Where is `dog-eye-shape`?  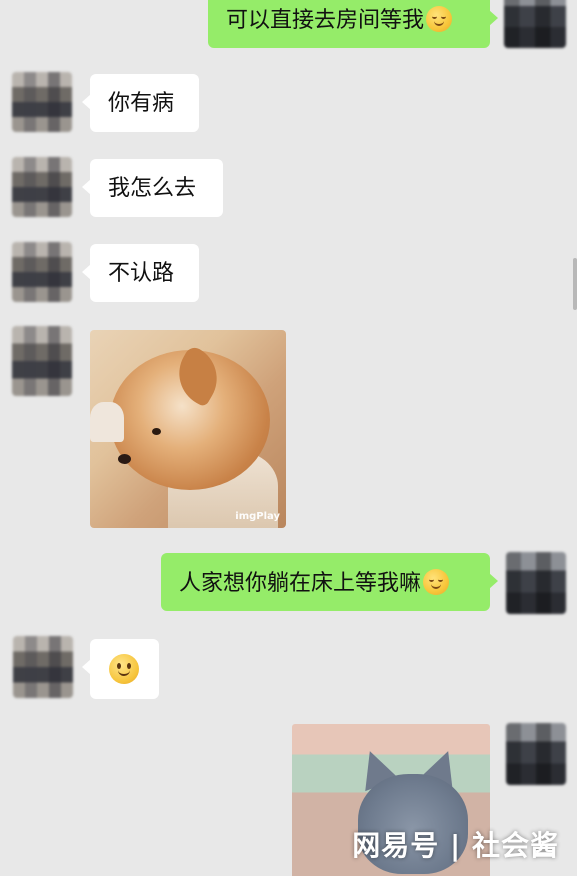
dog-eye-shape is located at coordinates (156, 431).